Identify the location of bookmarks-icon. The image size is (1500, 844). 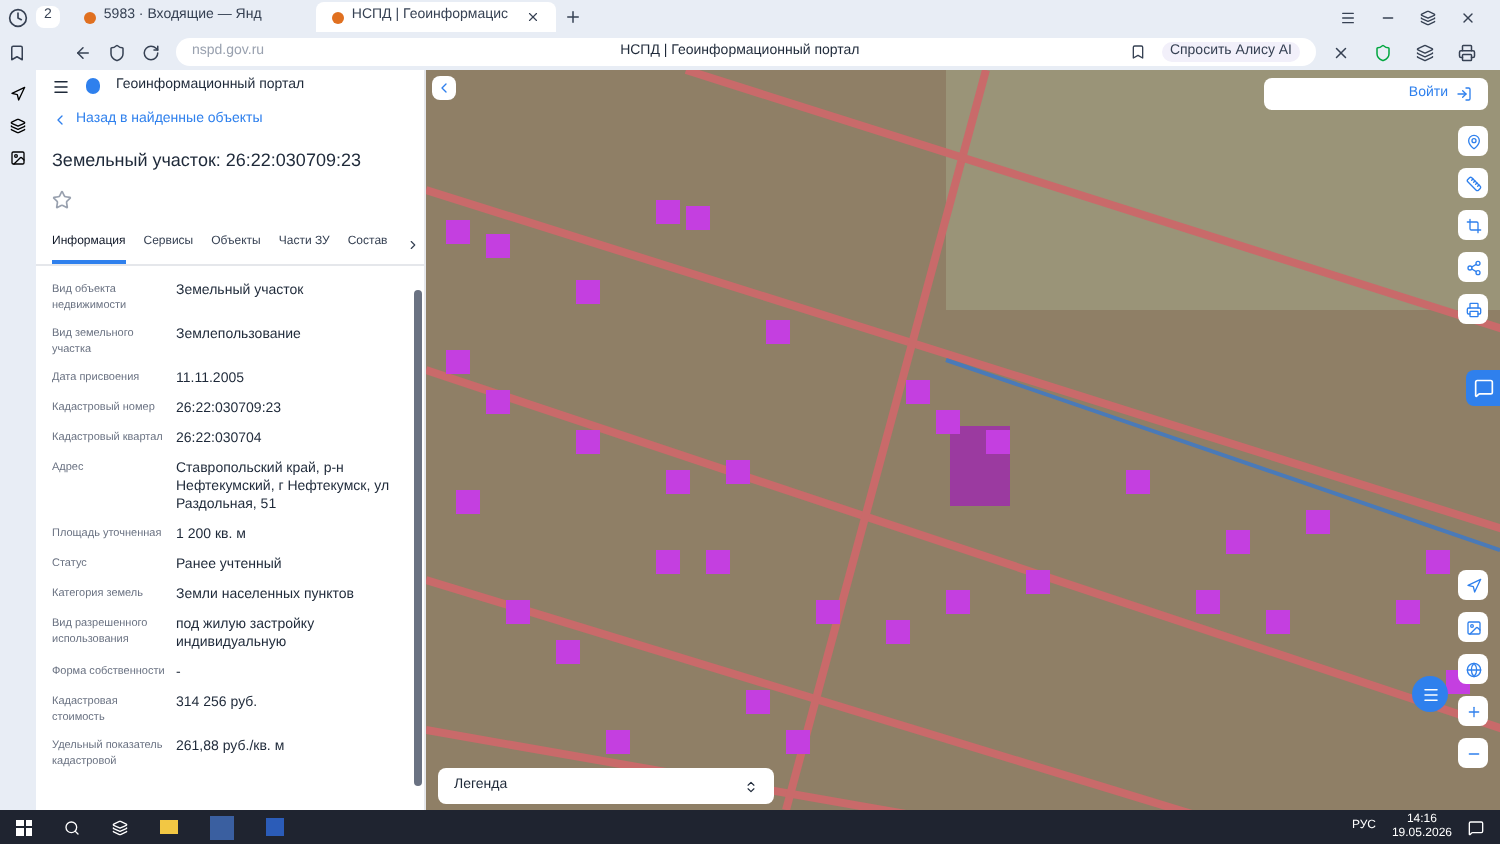
(17, 52).